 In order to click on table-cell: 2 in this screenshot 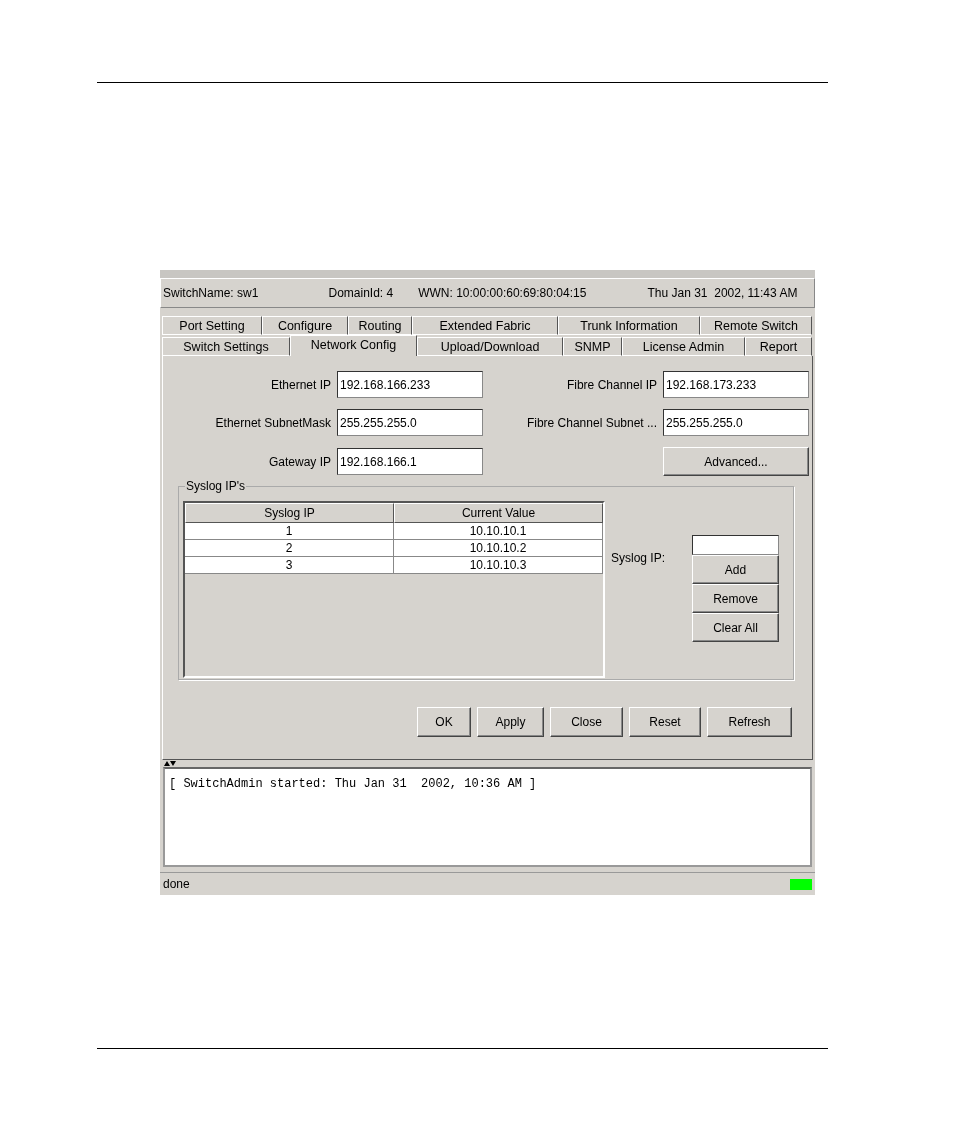, I will do `click(289, 548)`.